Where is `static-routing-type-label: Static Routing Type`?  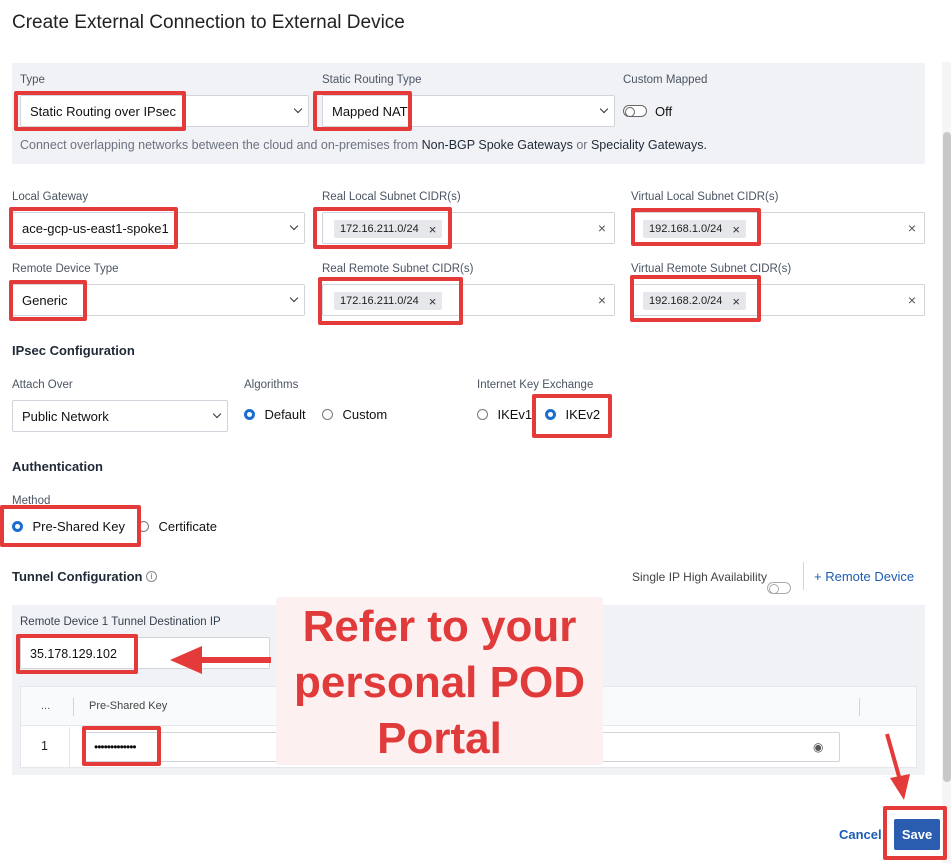 static-routing-type-label: Static Routing Type is located at coordinates (372, 80).